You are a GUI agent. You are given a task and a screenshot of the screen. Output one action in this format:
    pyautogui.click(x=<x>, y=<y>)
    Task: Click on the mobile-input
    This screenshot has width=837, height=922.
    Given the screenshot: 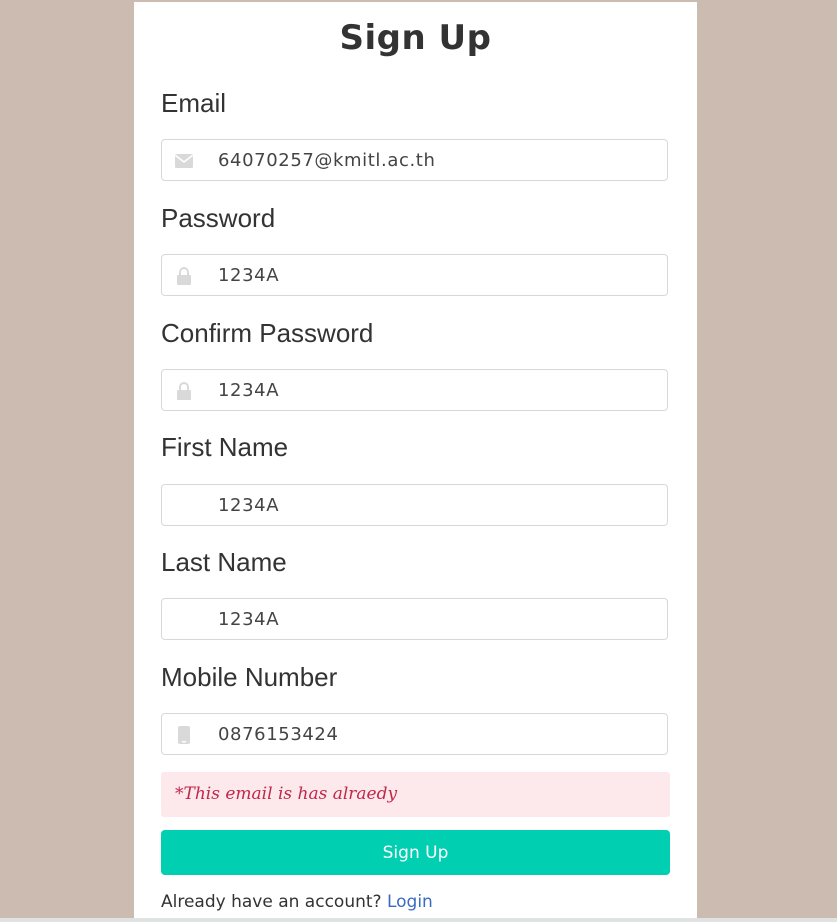 What is the action you would take?
    pyautogui.click(x=433, y=734)
    